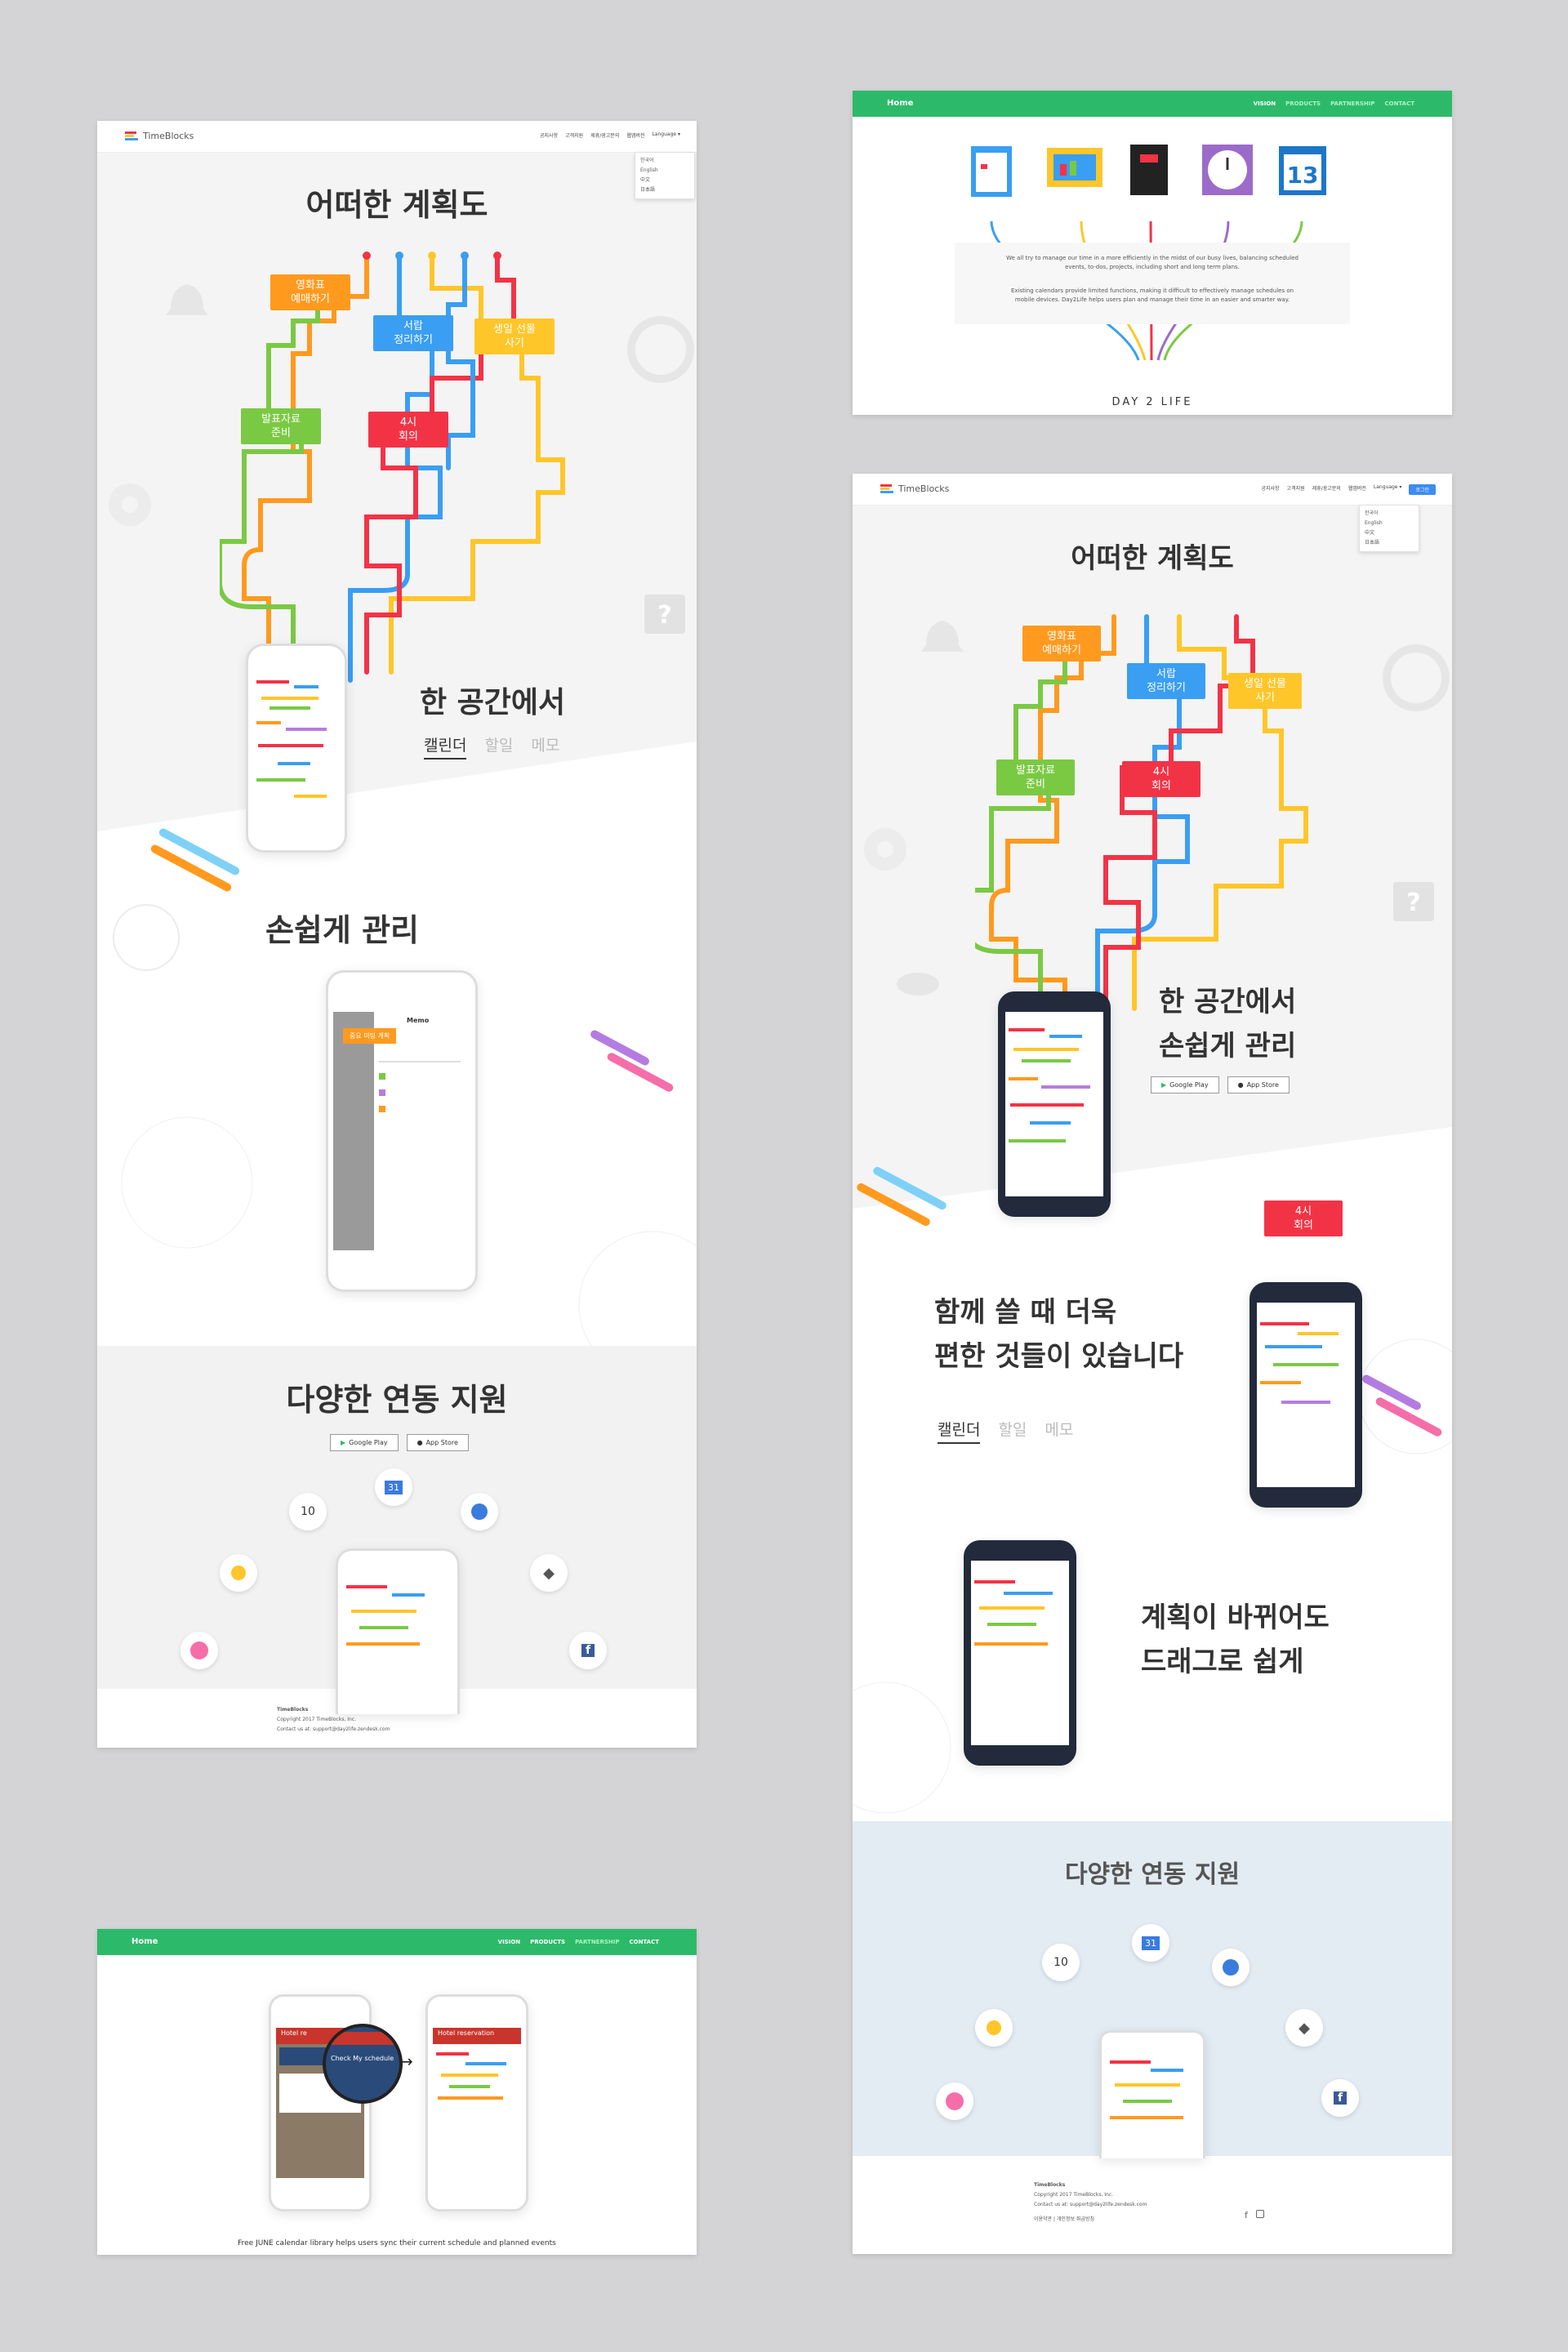 The image size is (1568, 2352). Describe the element at coordinates (1161, 779) in the screenshot. I see `tag-meeting: 4시 회의` at that location.